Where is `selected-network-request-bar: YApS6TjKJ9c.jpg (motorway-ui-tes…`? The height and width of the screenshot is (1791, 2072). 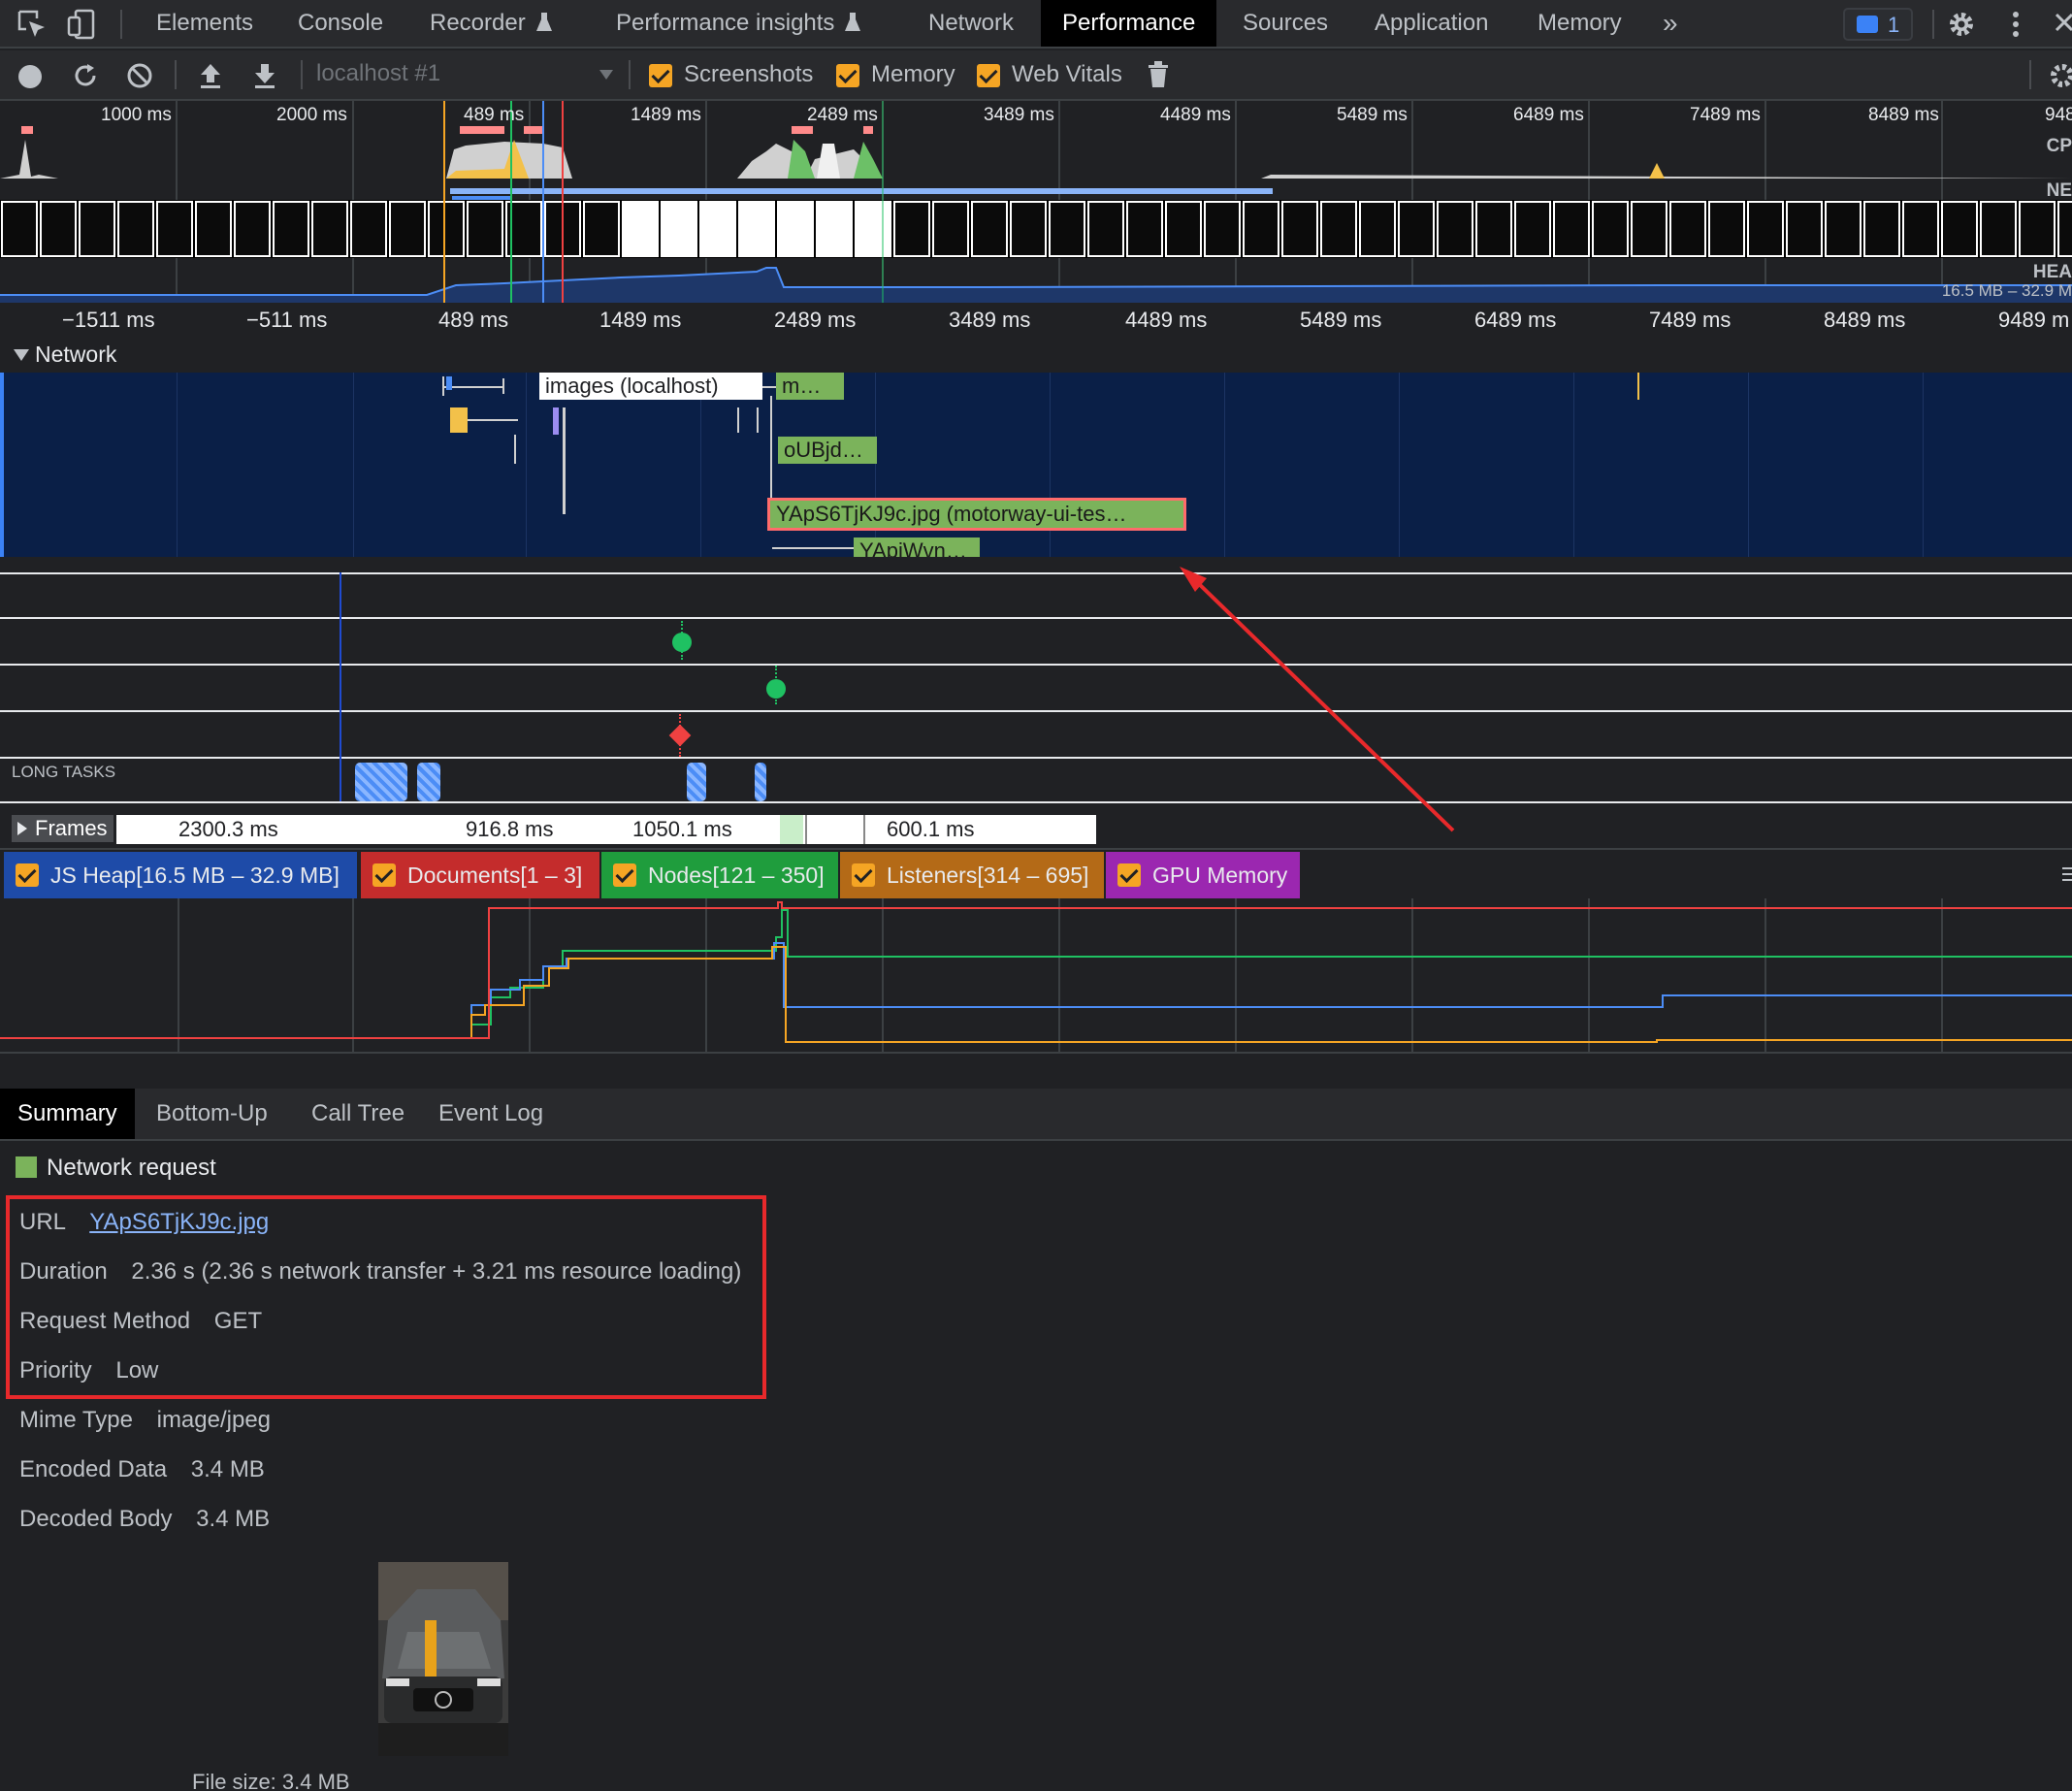
selected-network-request-bar: YApS6TjKJ9c.jpg (motorway-ui-tes… is located at coordinates (976, 514).